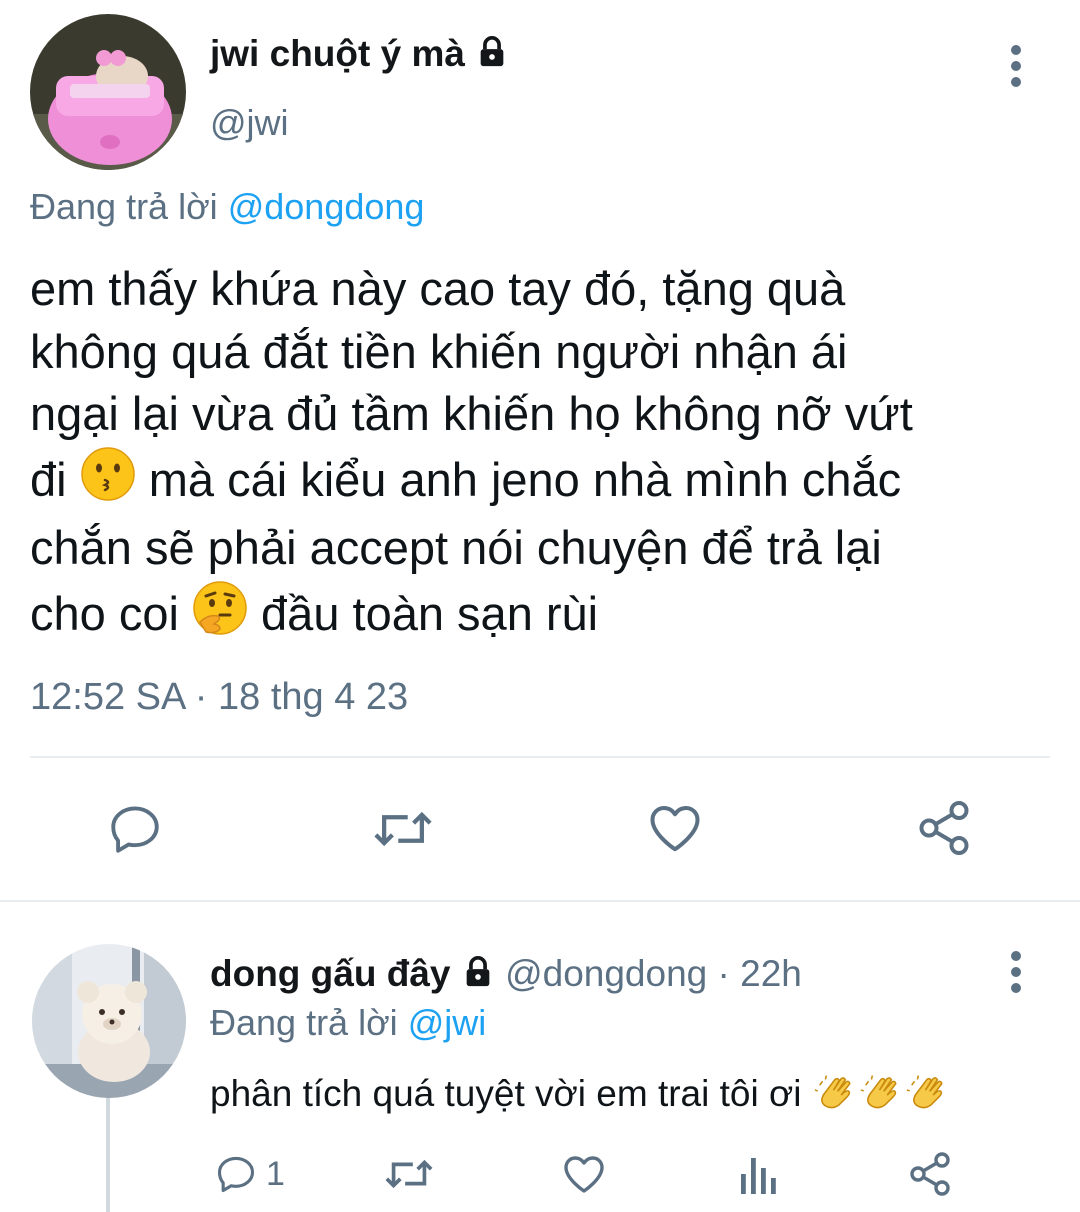 Image resolution: width=1080 pixels, height=1212 pixels. I want to click on replying-to: Đang trả lời @dongdong, so click(227, 207).